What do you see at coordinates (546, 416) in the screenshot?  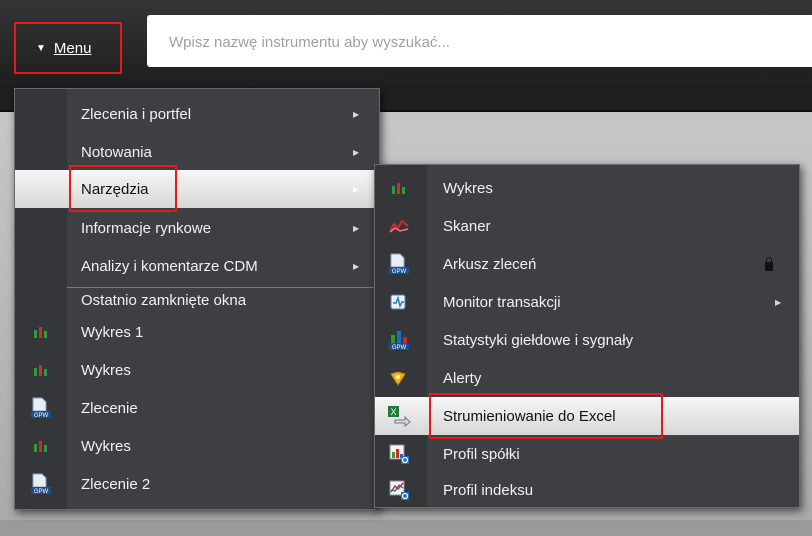 I see `excel-highlight-box` at bounding box center [546, 416].